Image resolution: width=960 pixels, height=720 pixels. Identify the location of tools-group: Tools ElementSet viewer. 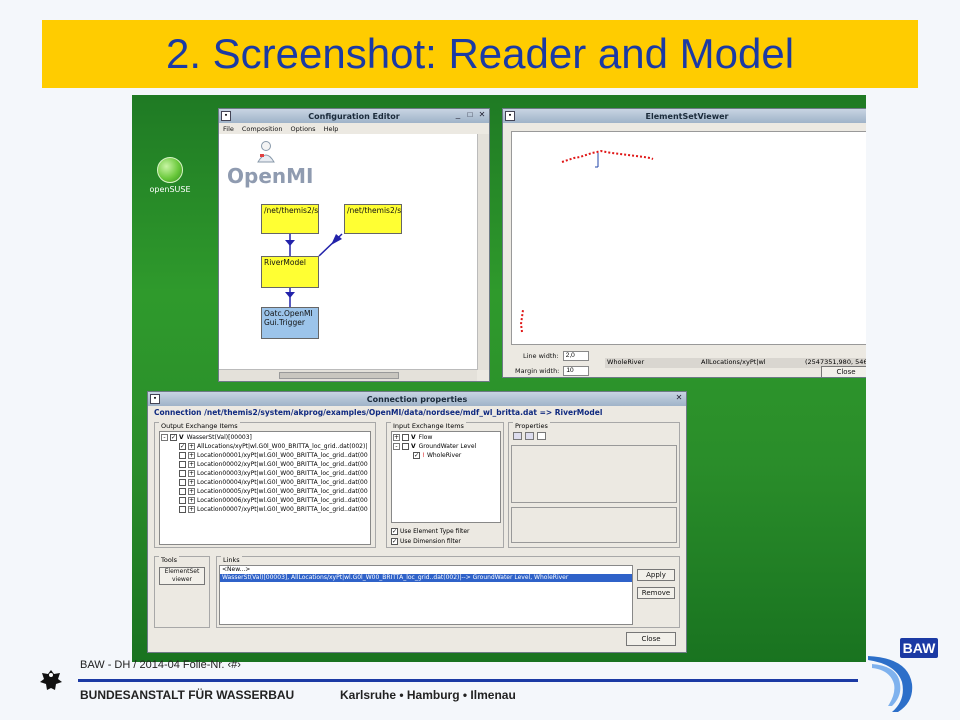
(182, 592).